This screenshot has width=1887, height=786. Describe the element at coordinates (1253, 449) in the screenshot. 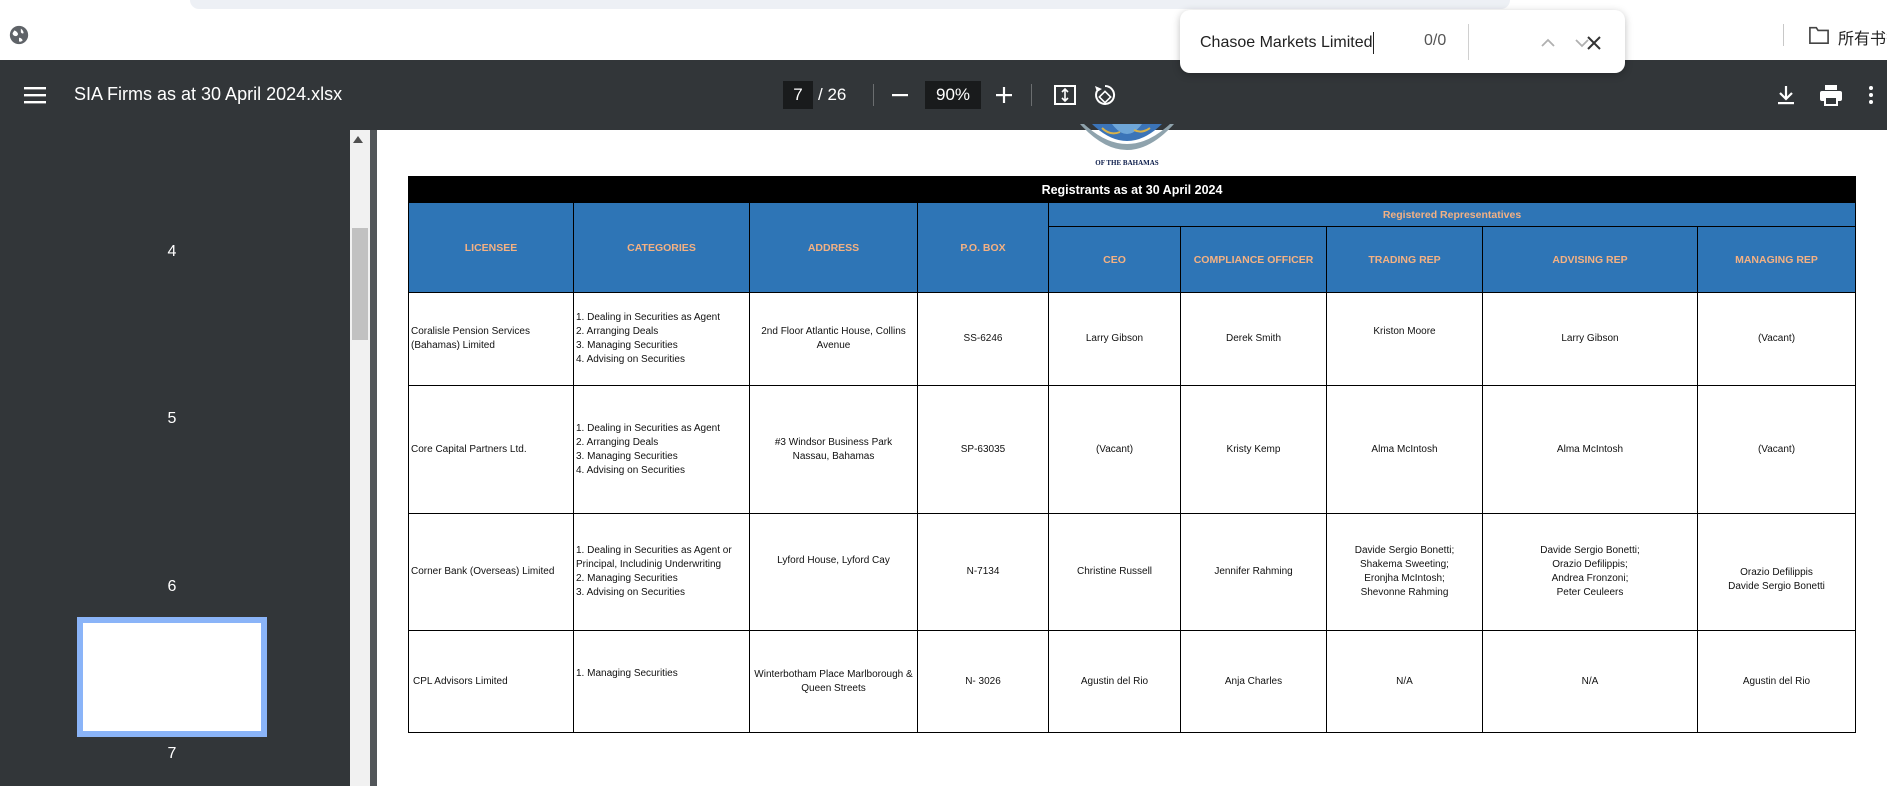

I see `cell-compliance-officer: Kristy Kemp` at that location.